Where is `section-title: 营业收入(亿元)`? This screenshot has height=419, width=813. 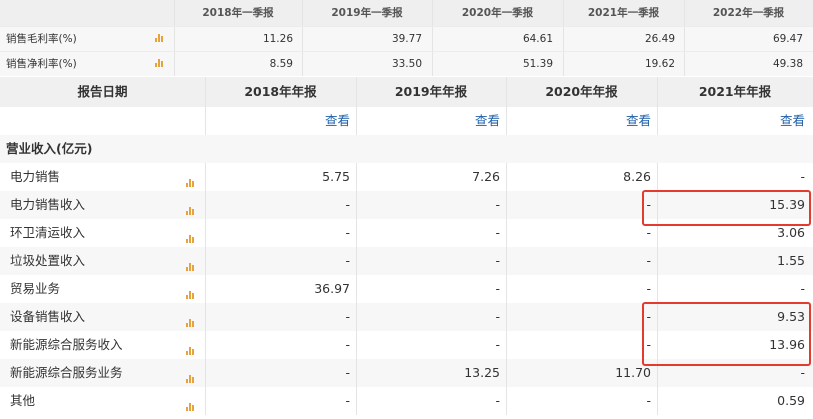
section-title: 营业收入(亿元) is located at coordinates (49, 148).